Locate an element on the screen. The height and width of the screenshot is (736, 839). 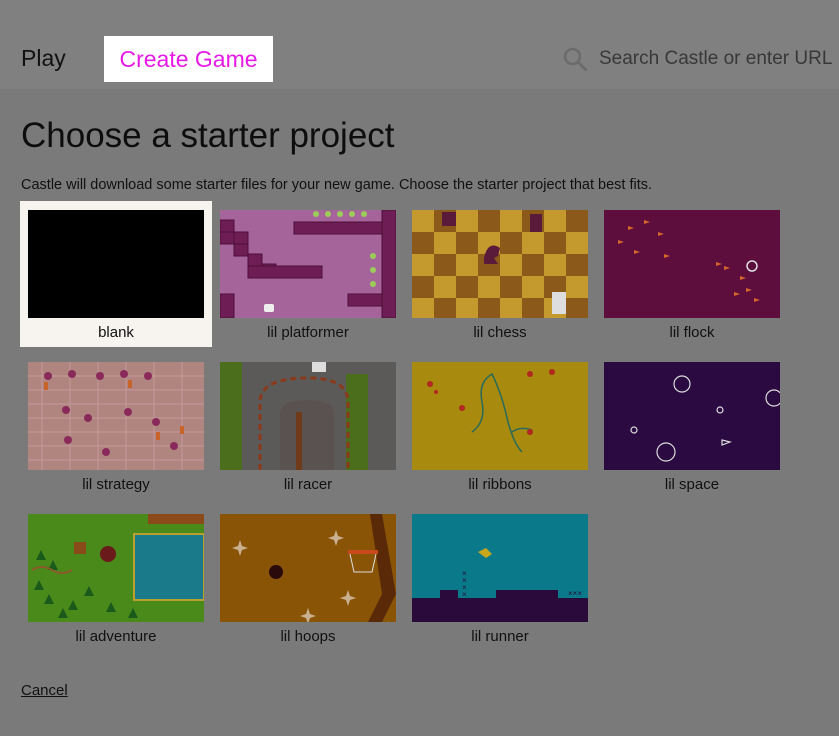
project-label: lil strategy is located at coordinates (116, 484).